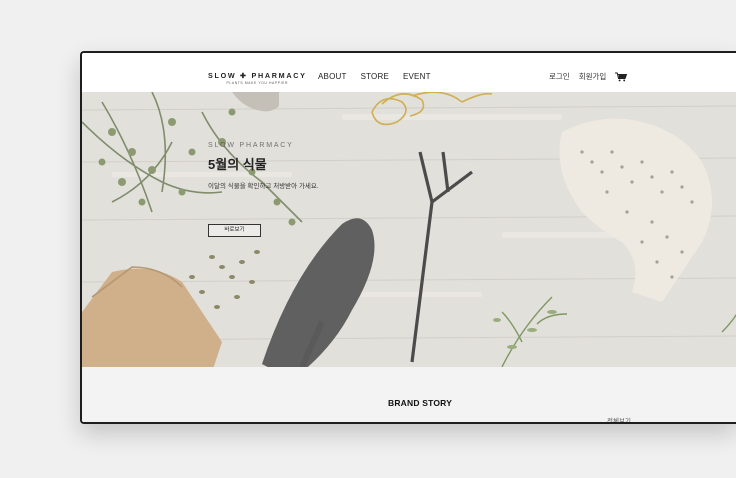  I want to click on brand-story-section: BRAND STORY 전체보기, so click(409, 394).